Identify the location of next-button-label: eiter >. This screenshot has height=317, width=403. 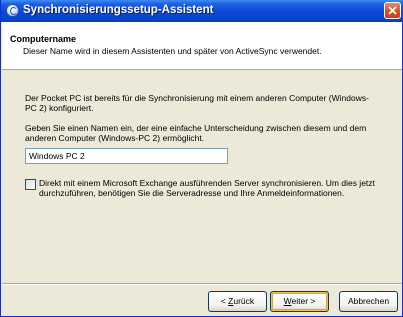
(303, 301).